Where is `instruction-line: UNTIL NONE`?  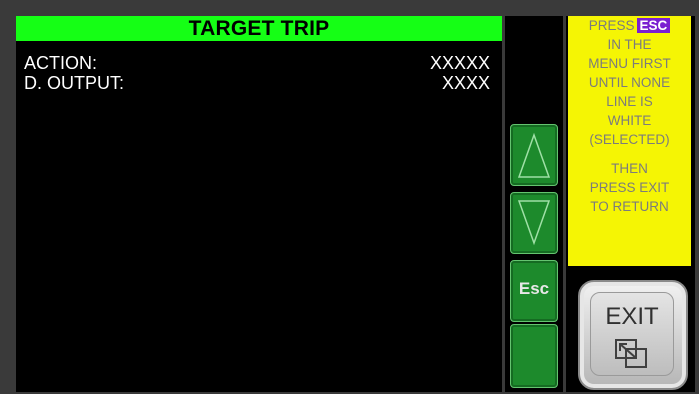
instruction-line: UNTIL NONE is located at coordinates (629, 82).